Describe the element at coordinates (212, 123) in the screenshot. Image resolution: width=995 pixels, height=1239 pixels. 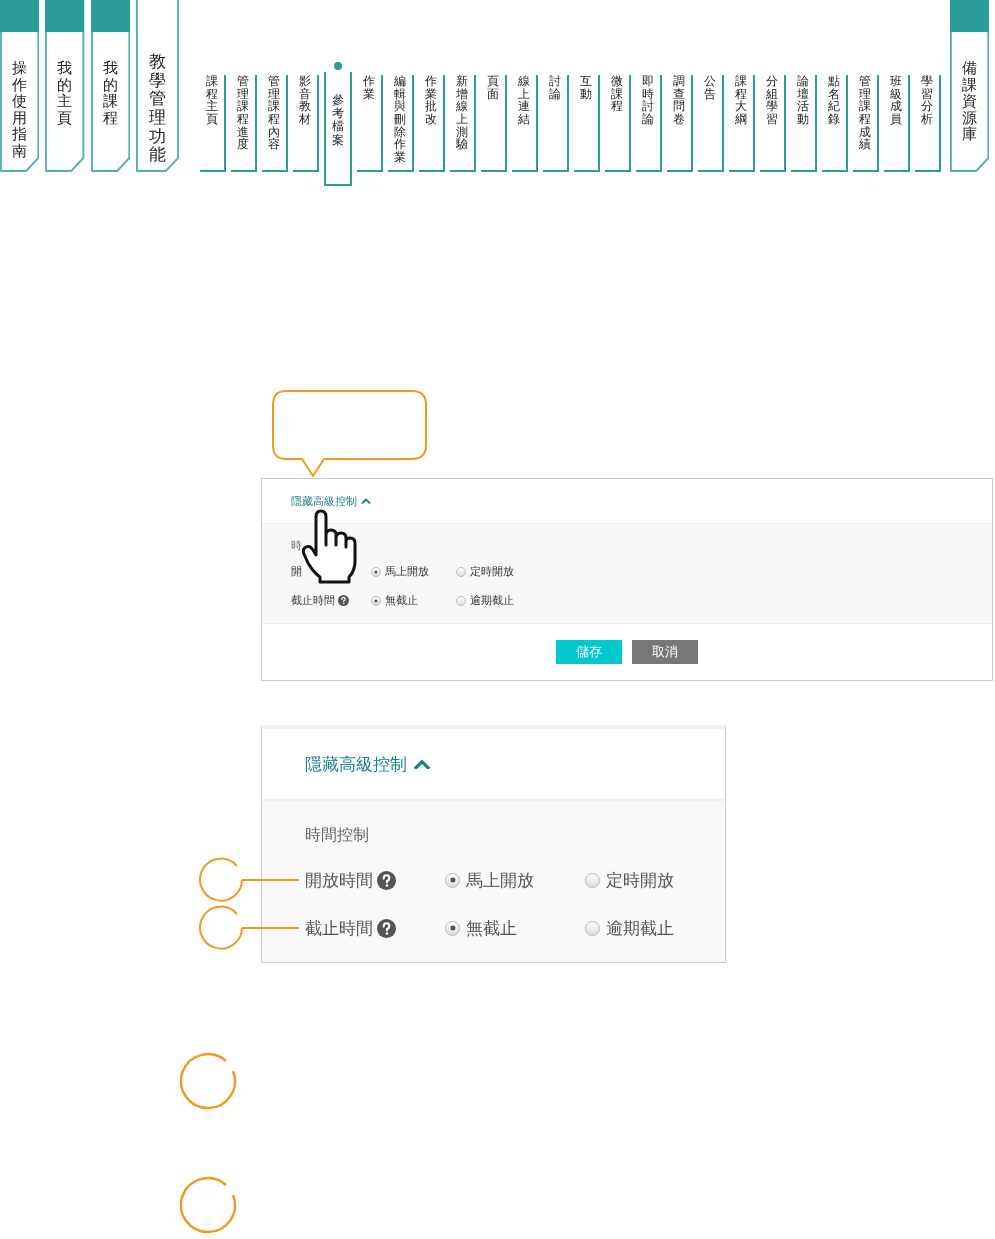
I see `sub-nav-tab: 課程主頁` at that location.